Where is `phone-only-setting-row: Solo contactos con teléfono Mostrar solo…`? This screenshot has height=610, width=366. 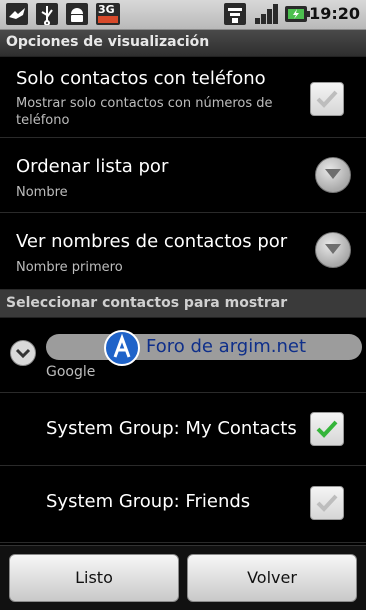
phone-only-setting-row: Solo contactos con teléfono Mostrar solo… is located at coordinates (183, 98).